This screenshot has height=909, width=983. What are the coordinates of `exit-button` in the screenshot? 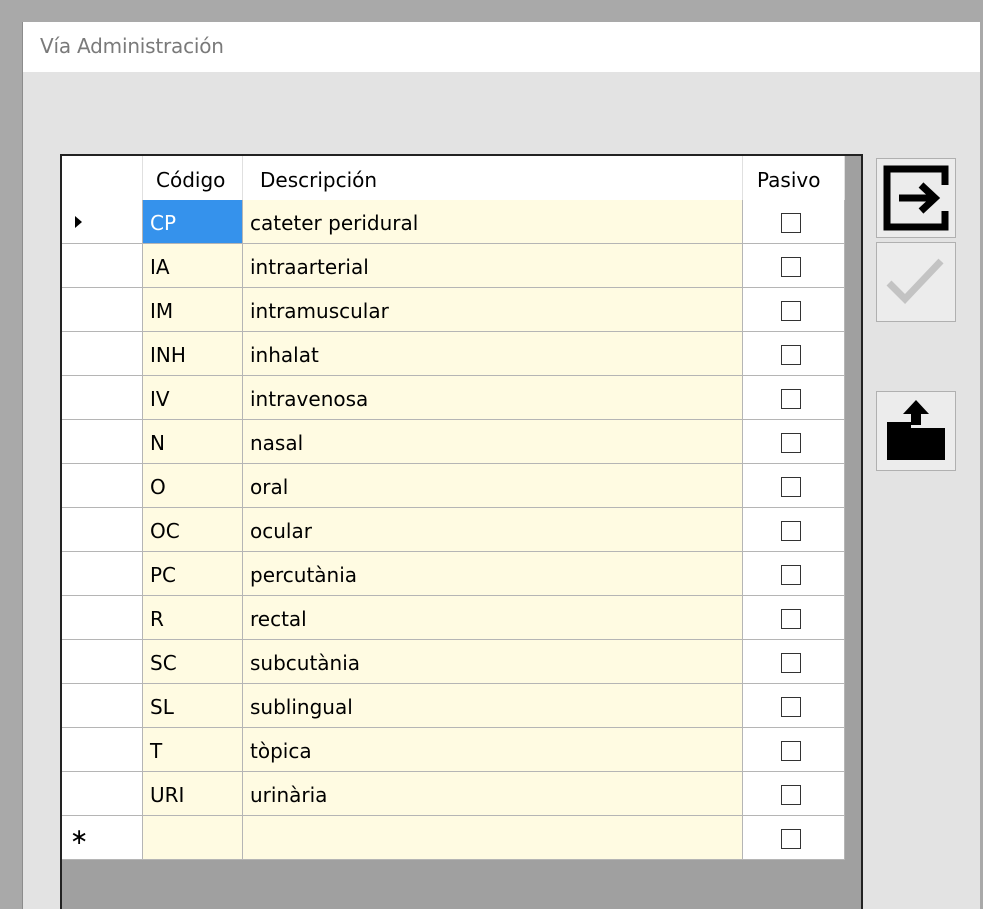 It's located at (916, 198).